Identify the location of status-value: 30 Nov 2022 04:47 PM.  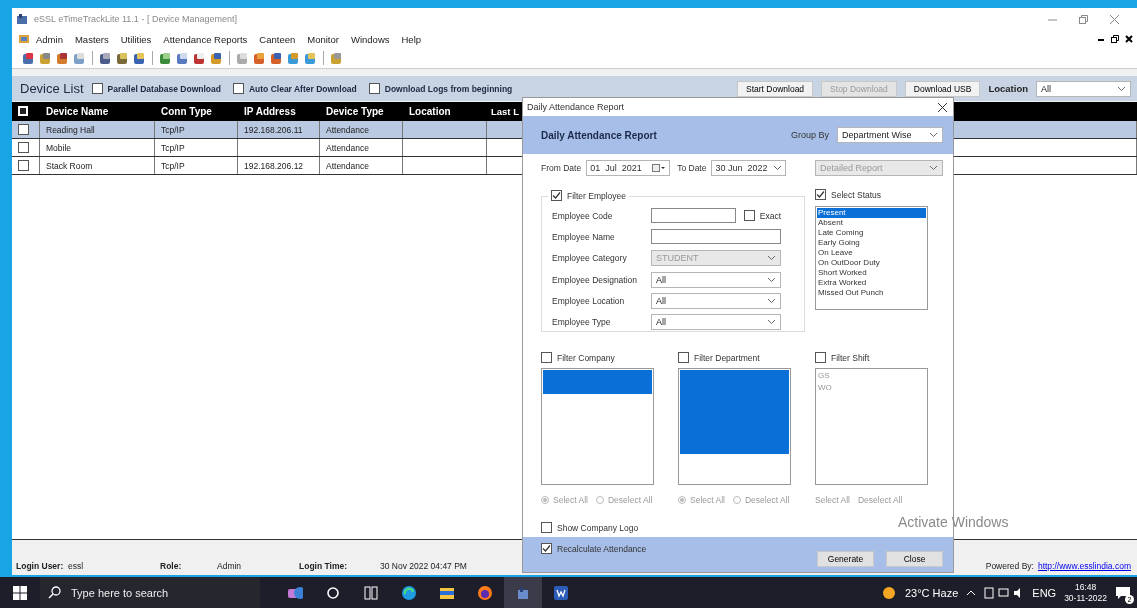
(423, 566).